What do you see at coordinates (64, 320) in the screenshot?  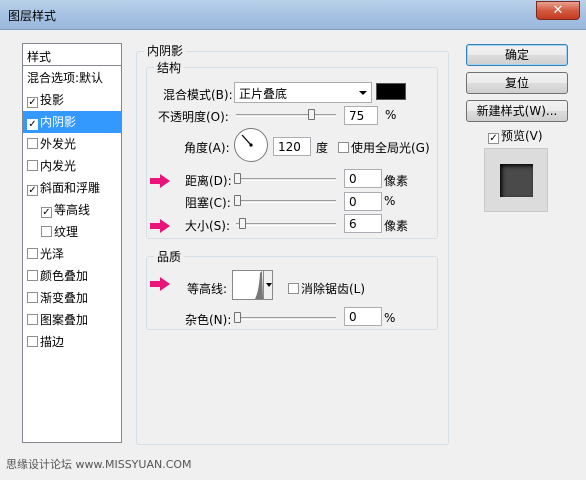 I see `style-item-label: 图案叠加` at bounding box center [64, 320].